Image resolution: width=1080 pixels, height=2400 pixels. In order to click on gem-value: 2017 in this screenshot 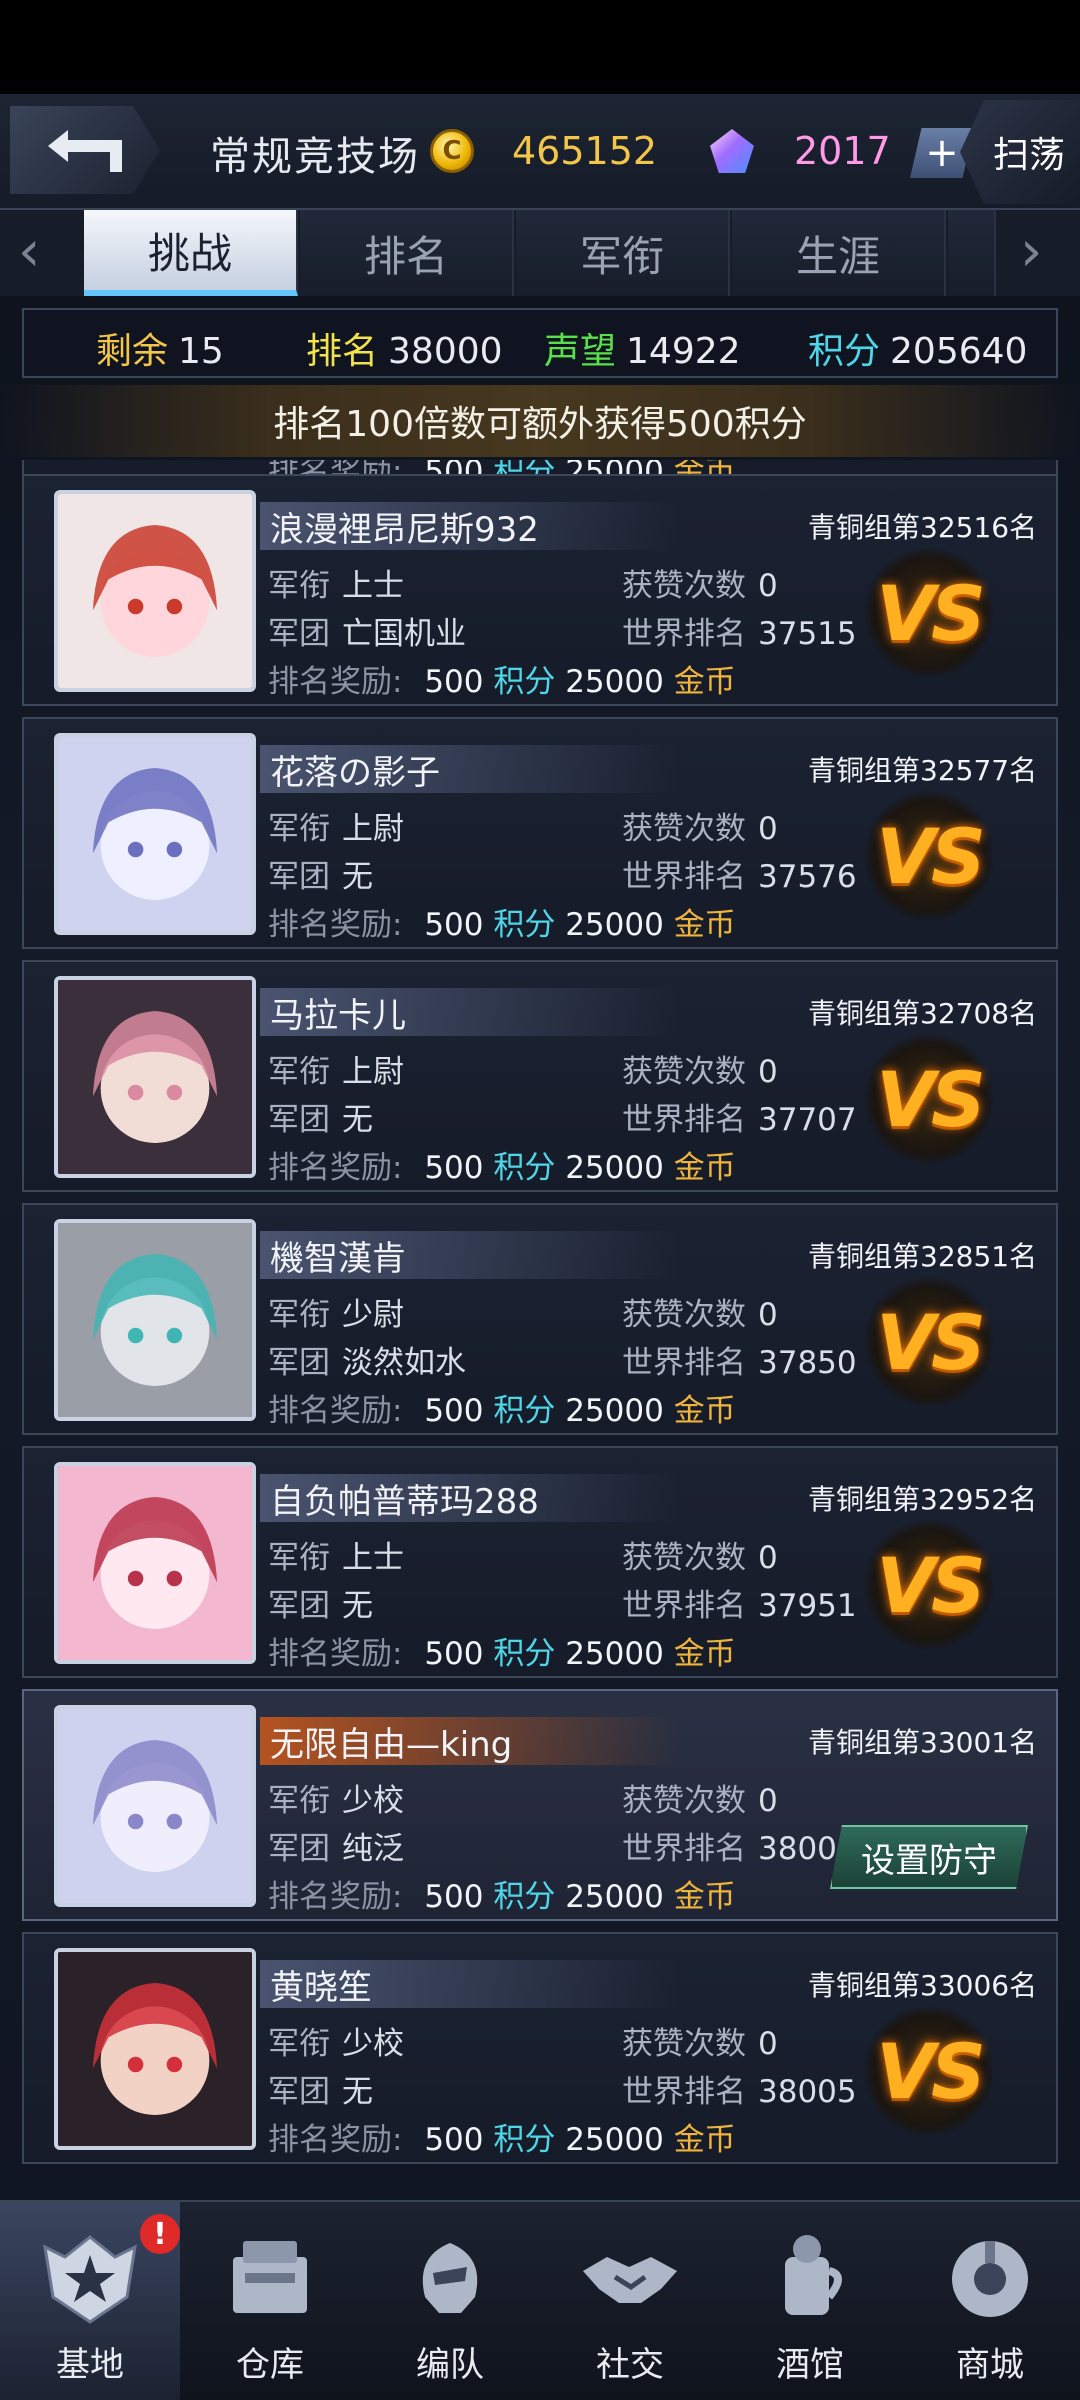, I will do `click(842, 151)`.